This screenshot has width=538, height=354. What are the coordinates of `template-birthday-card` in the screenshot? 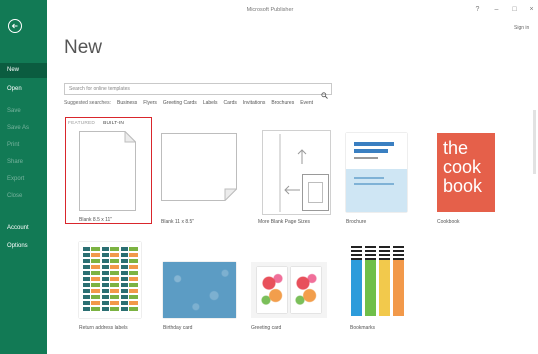 It's located at (199, 290).